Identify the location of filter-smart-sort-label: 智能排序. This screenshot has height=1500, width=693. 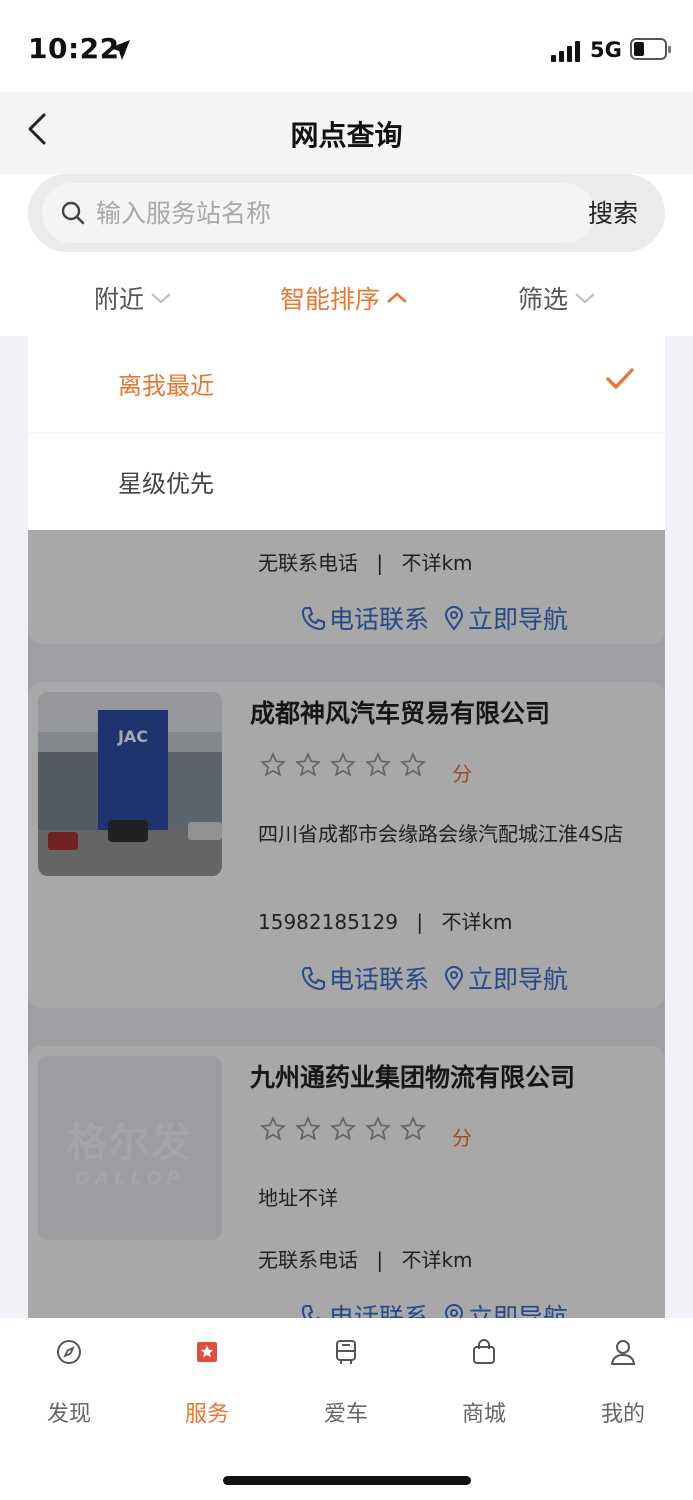
(330, 299).